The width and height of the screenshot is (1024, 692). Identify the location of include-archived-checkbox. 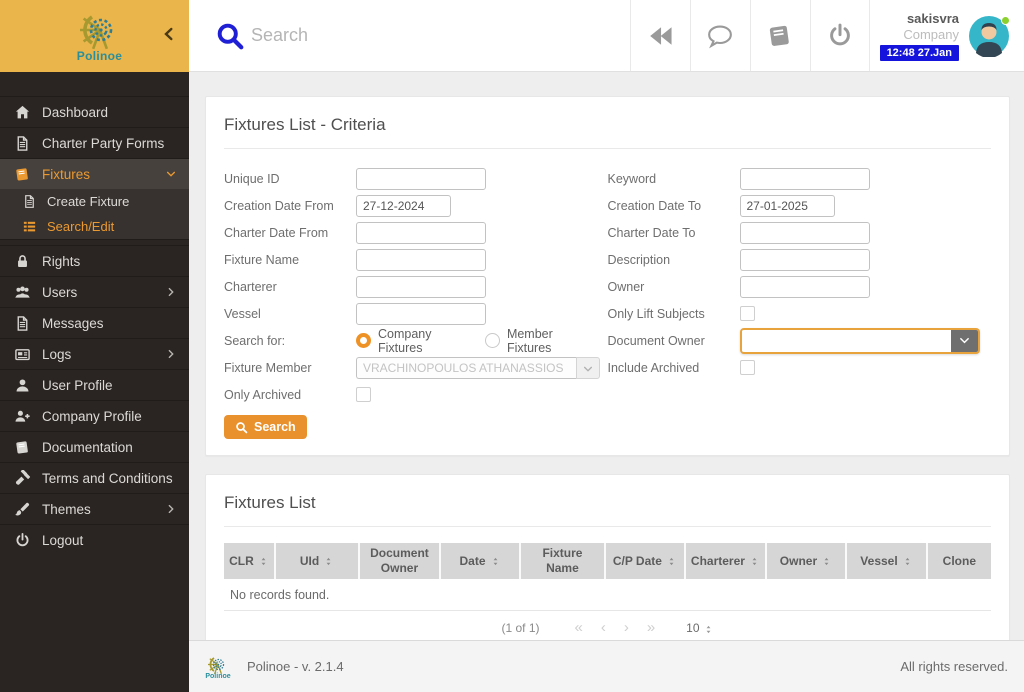
(747, 367).